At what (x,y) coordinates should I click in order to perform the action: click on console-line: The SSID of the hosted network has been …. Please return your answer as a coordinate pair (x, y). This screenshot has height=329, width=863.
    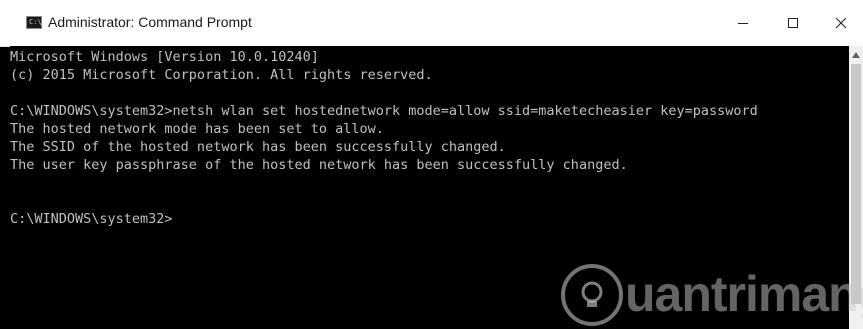
    Looking at the image, I should click on (258, 147).